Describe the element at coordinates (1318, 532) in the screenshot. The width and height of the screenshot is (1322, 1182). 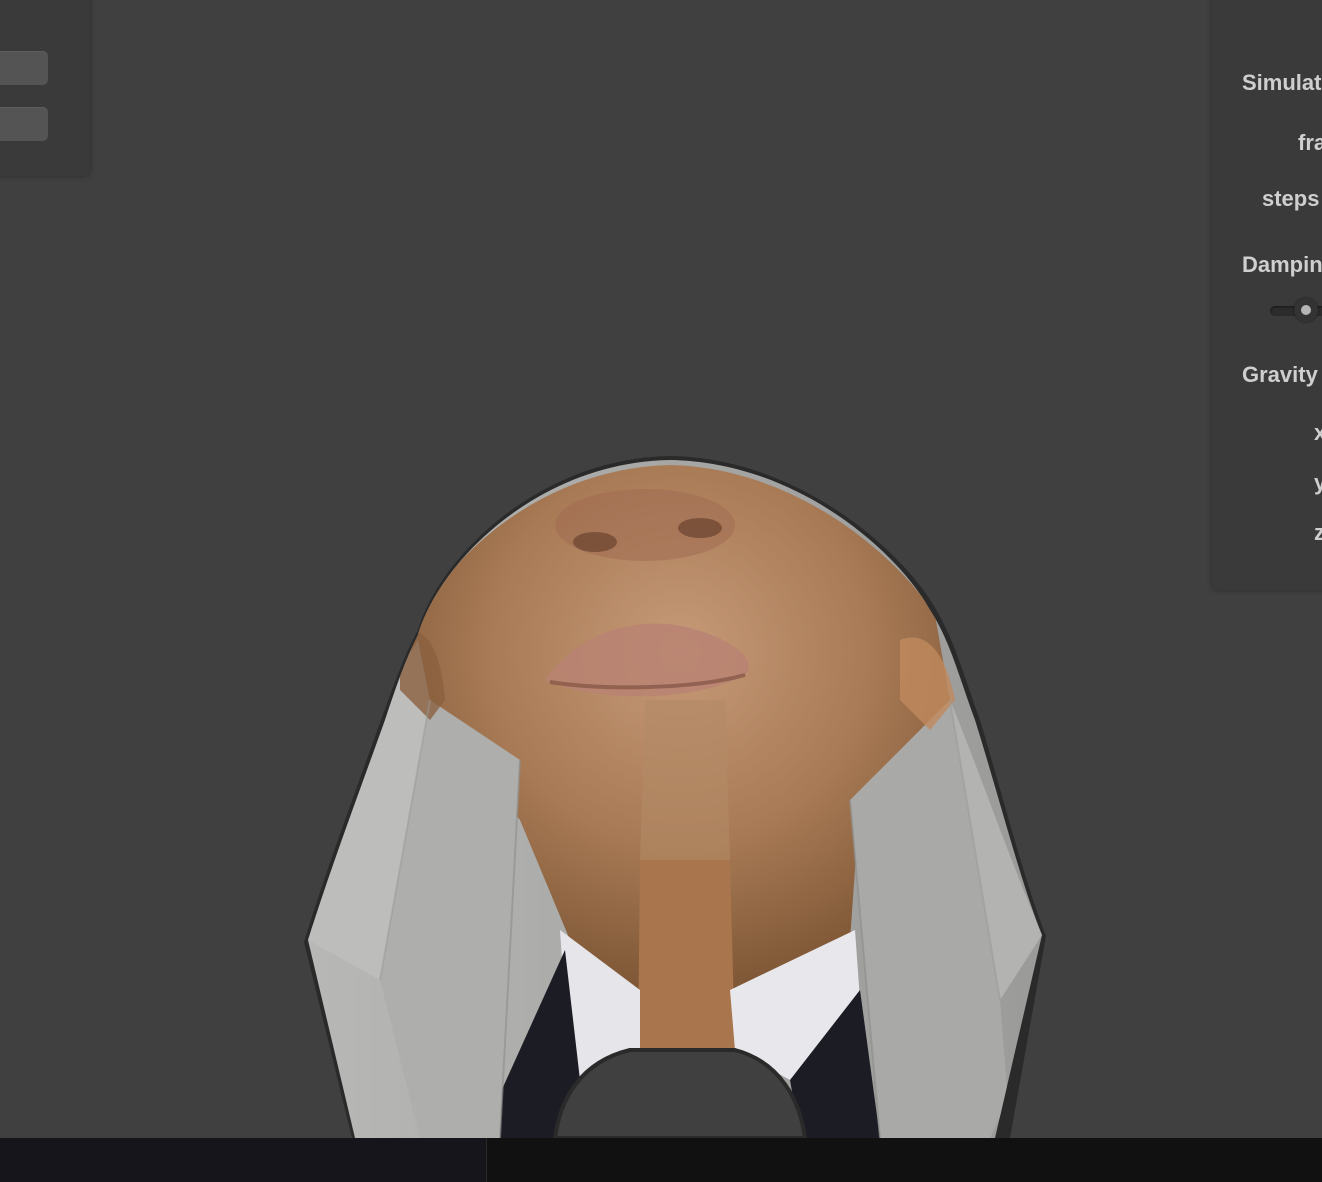
I see `gravity-z-label: z` at that location.